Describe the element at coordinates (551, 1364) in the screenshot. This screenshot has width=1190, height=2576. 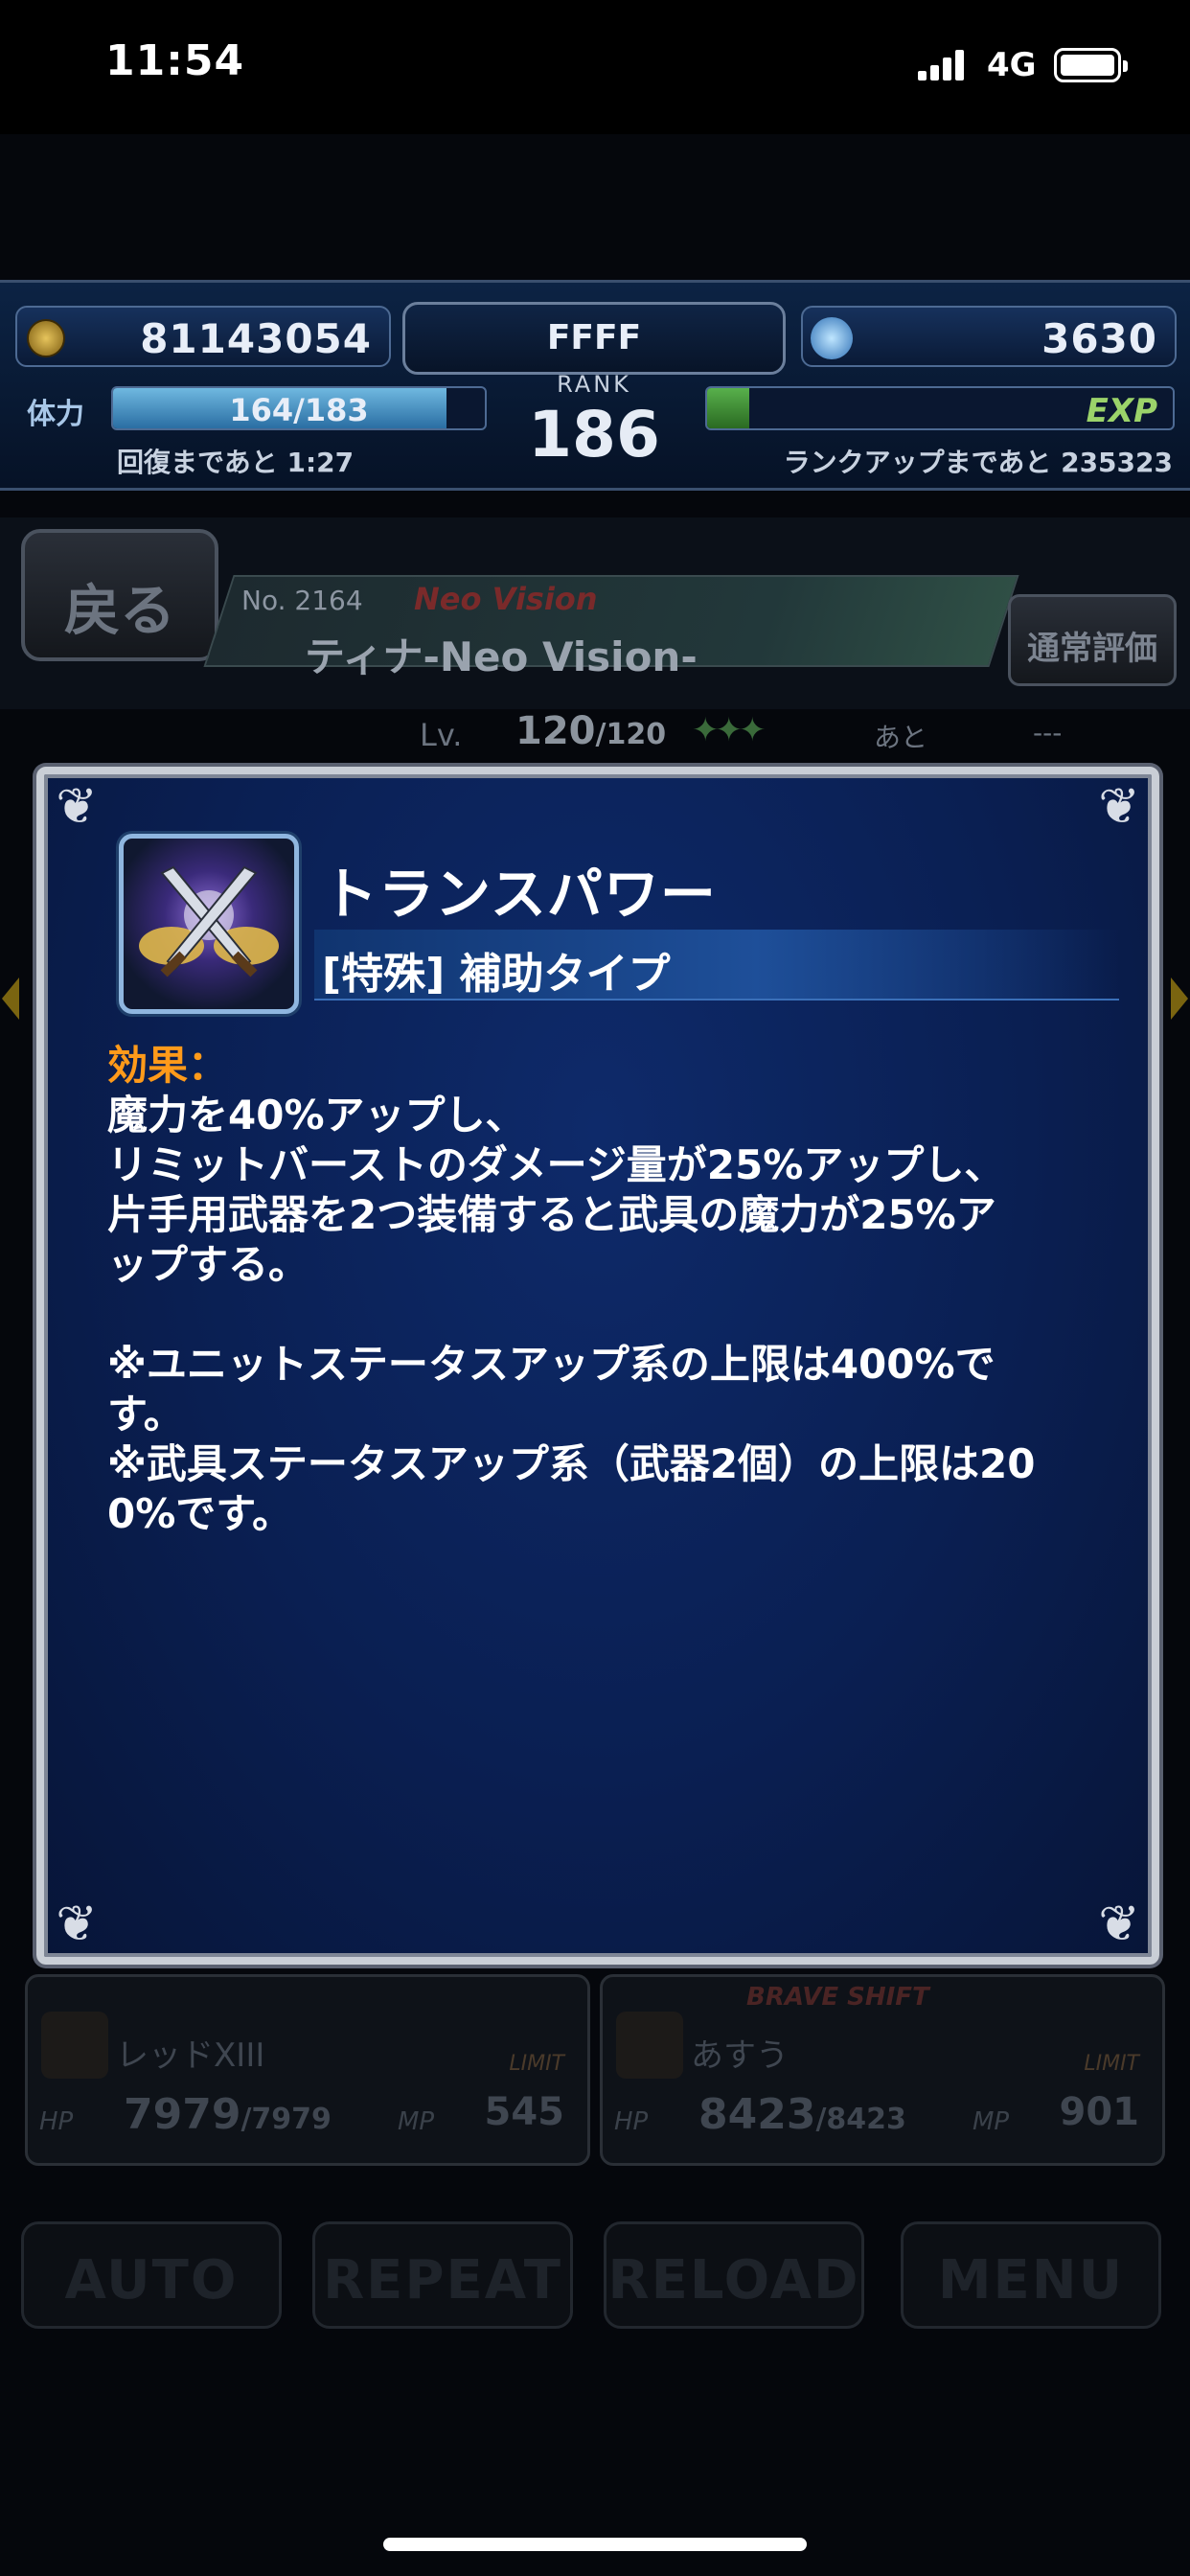
I see `note-line: ※ユニットステータスアップ系の上限は400%で` at that location.